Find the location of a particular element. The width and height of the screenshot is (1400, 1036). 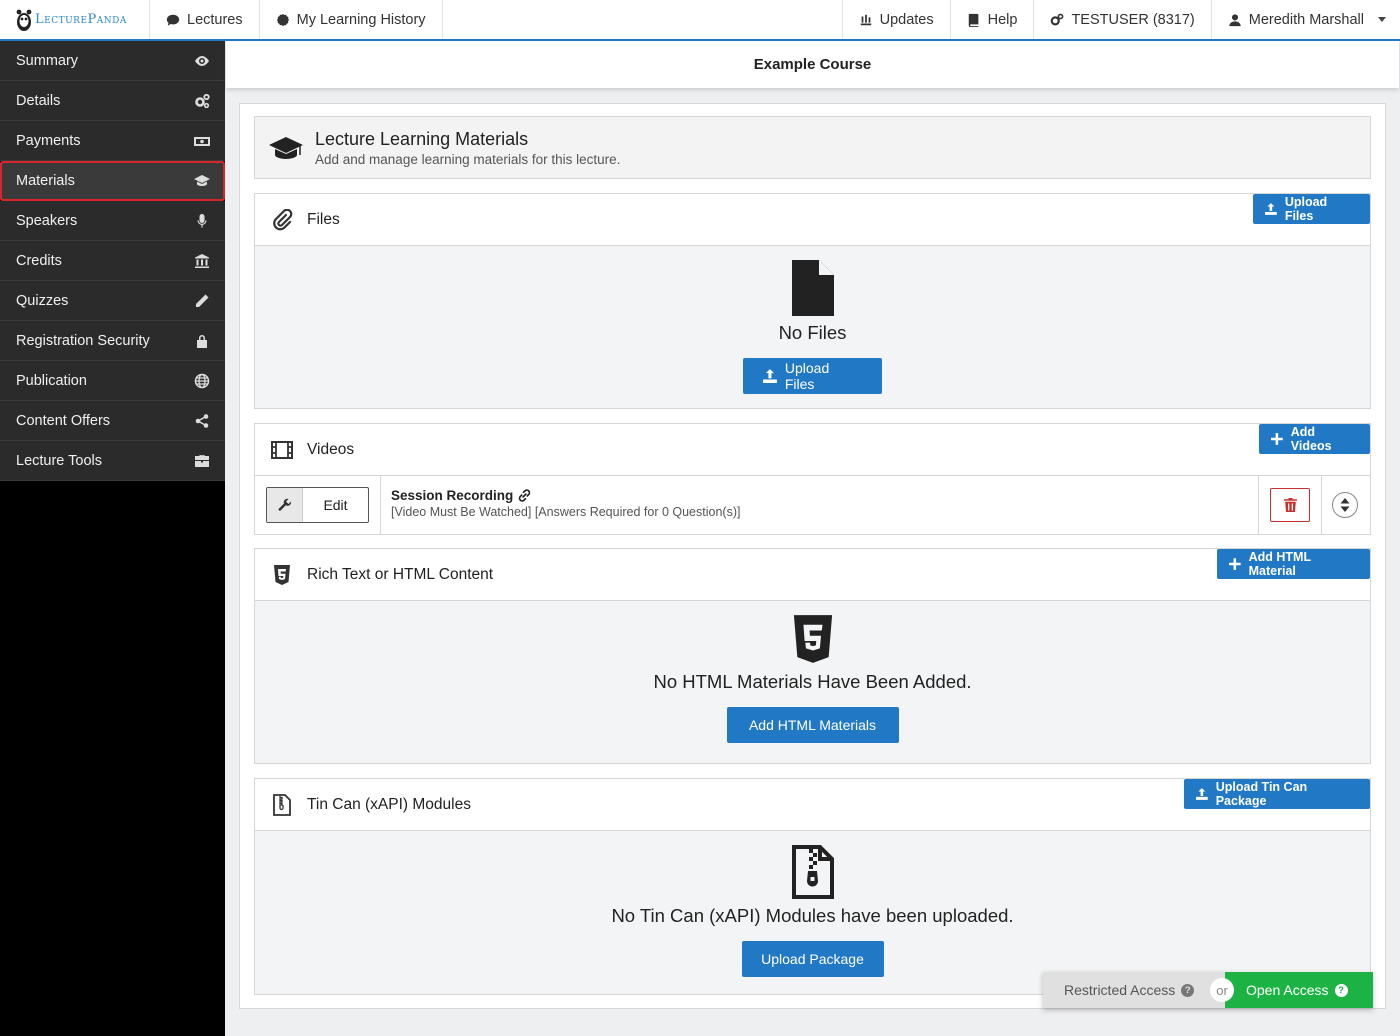

sidebar-item-materials: Materials is located at coordinates (112, 181).